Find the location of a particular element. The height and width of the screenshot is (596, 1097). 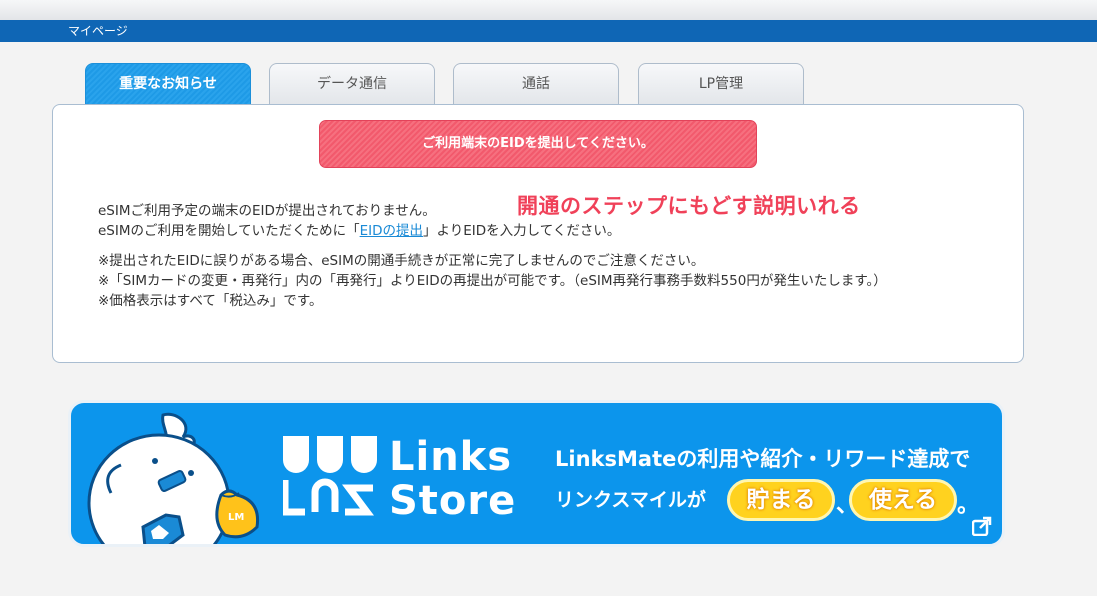

top-bar is located at coordinates (548, 10).